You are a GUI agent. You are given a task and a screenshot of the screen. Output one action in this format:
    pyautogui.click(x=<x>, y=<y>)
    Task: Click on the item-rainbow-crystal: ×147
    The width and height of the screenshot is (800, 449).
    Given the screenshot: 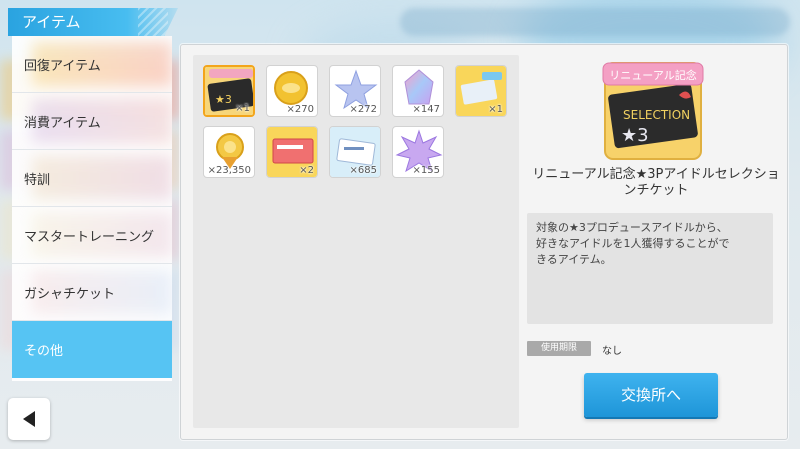 What is the action you would take?
    pyautogui.click(x=418, y=91)
    